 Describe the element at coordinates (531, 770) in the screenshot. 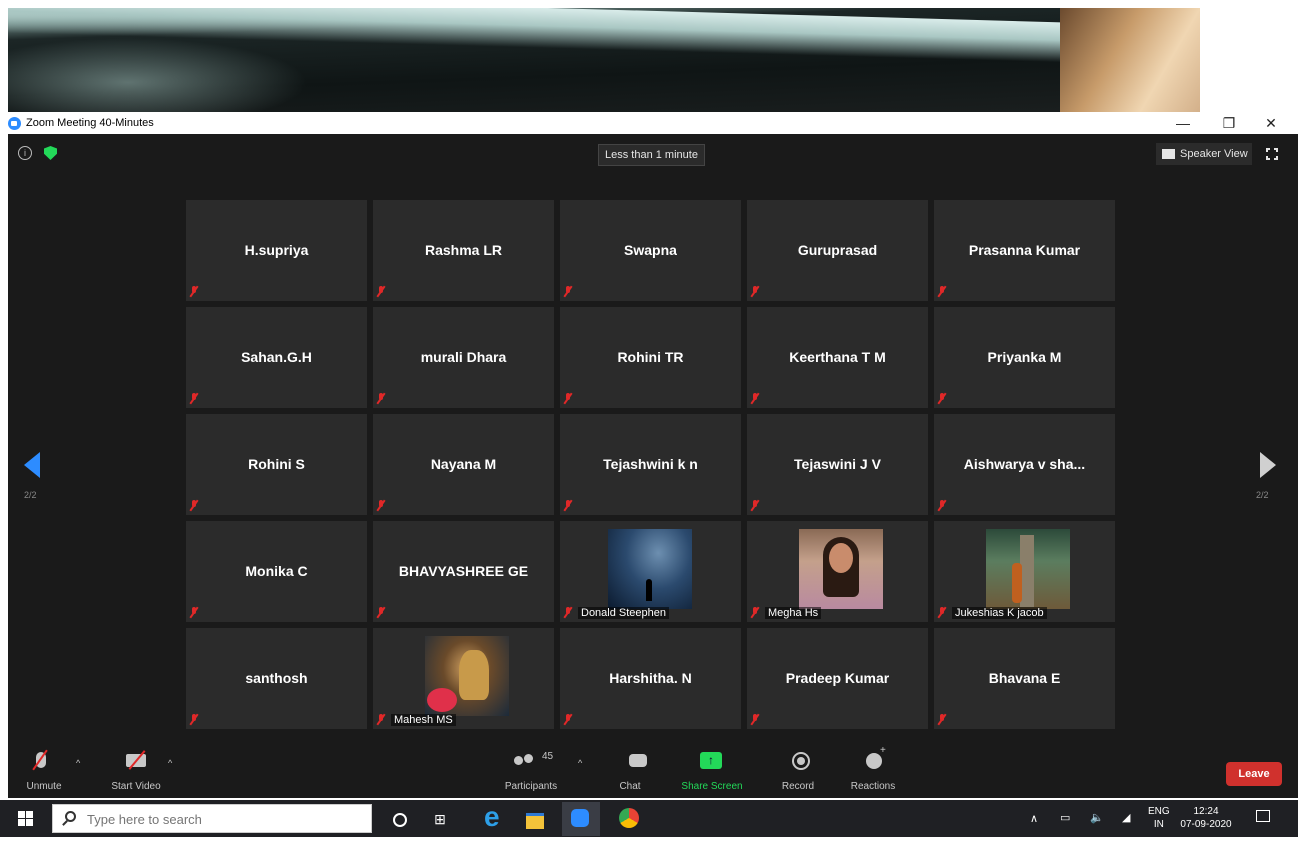

I see `participants-button: 45 Participants` at that location.